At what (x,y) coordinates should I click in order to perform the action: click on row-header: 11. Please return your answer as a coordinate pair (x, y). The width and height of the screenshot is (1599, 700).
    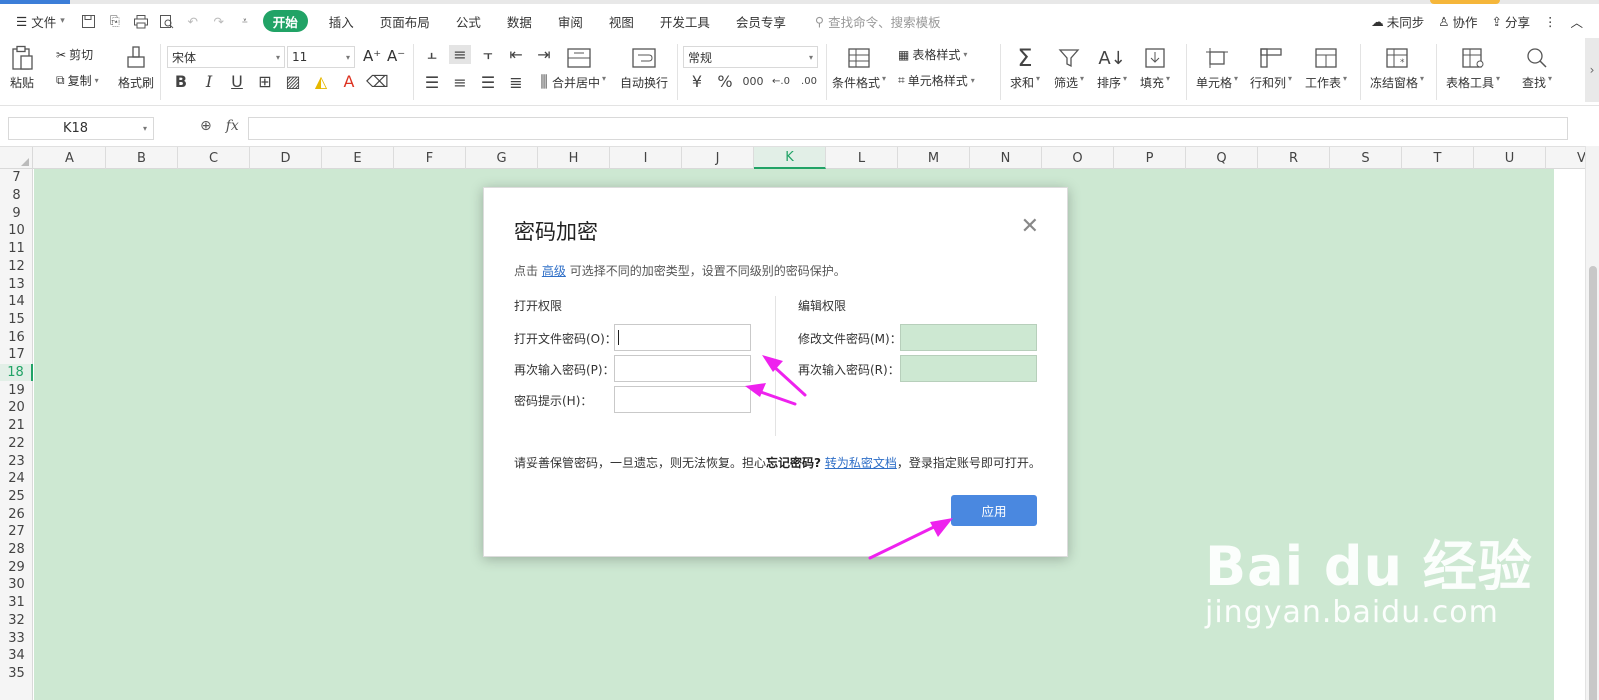
    Looking at the image, I should click on (16, 249).